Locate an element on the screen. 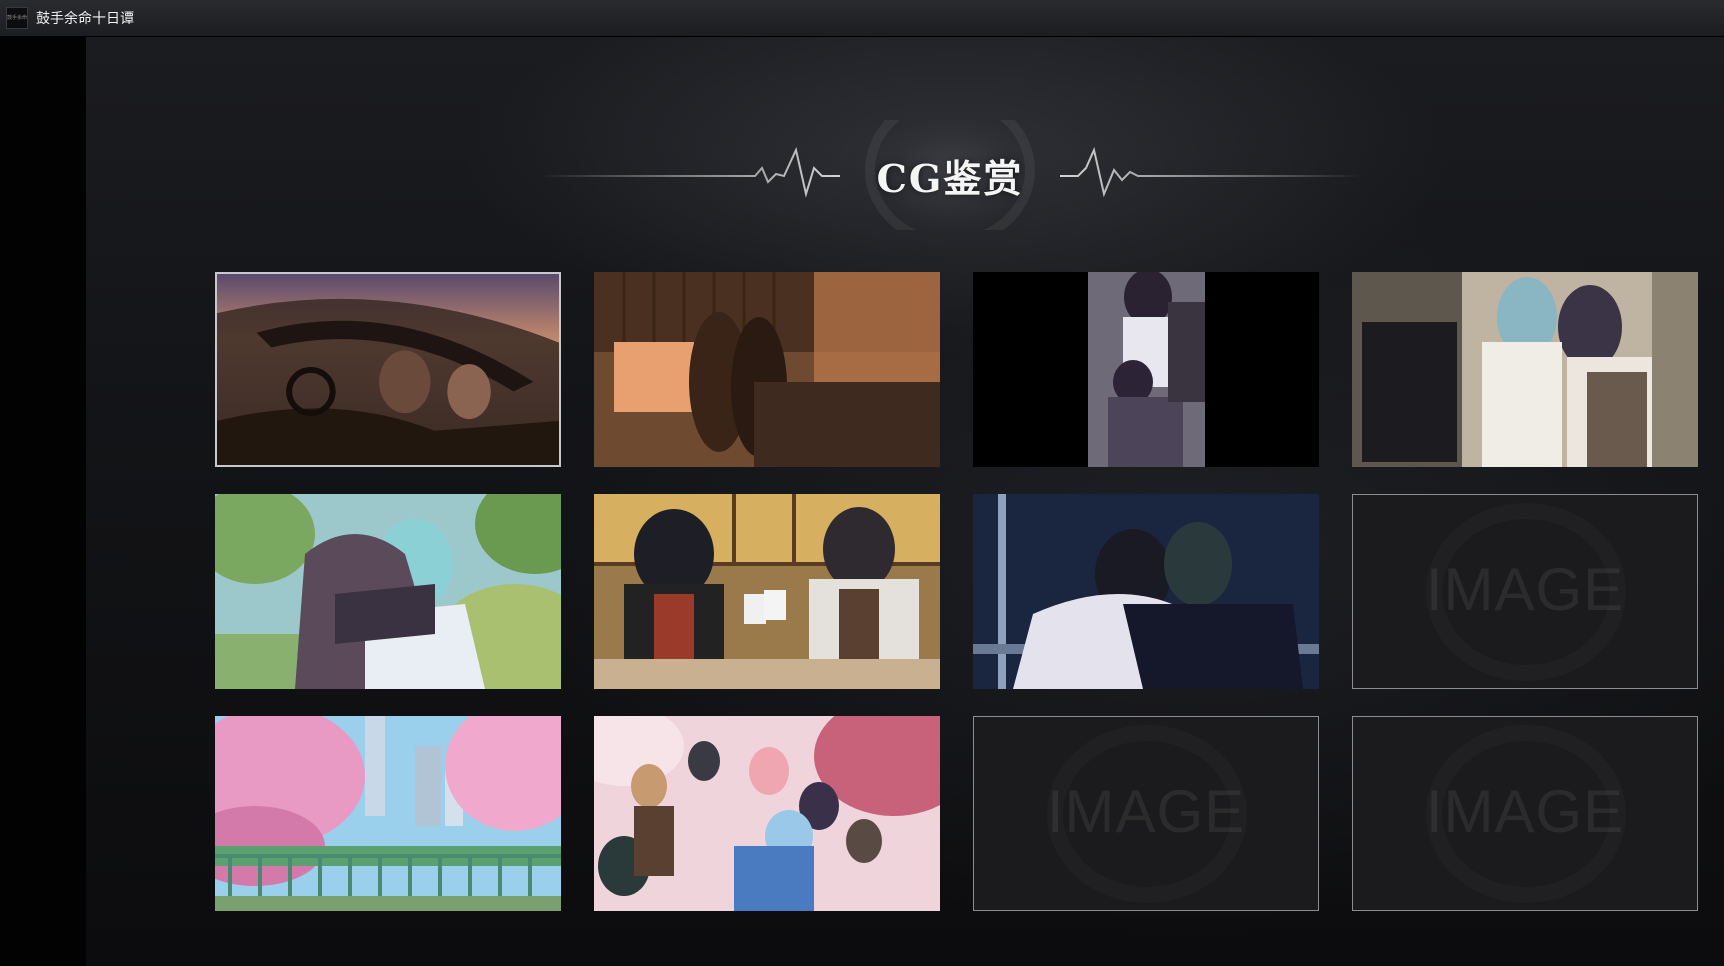 Image resolution: width=1724 pixels, height=966 pixels. cg-image-toast is located at coordinates (767, 591).